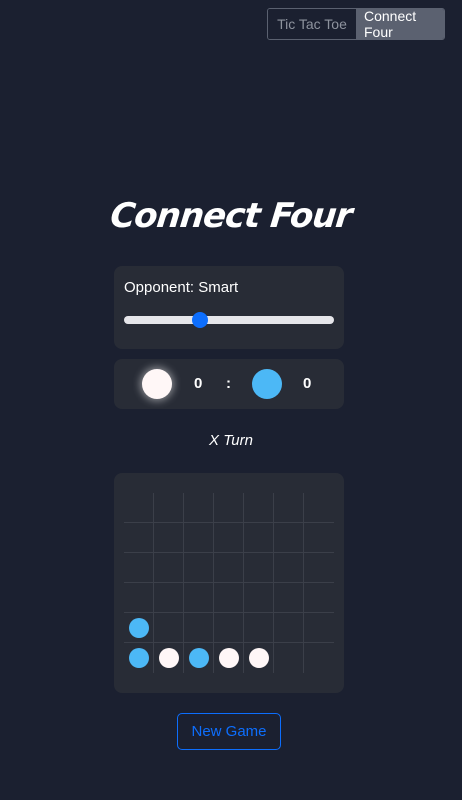  I want to click on game-board, so click(229, 583).